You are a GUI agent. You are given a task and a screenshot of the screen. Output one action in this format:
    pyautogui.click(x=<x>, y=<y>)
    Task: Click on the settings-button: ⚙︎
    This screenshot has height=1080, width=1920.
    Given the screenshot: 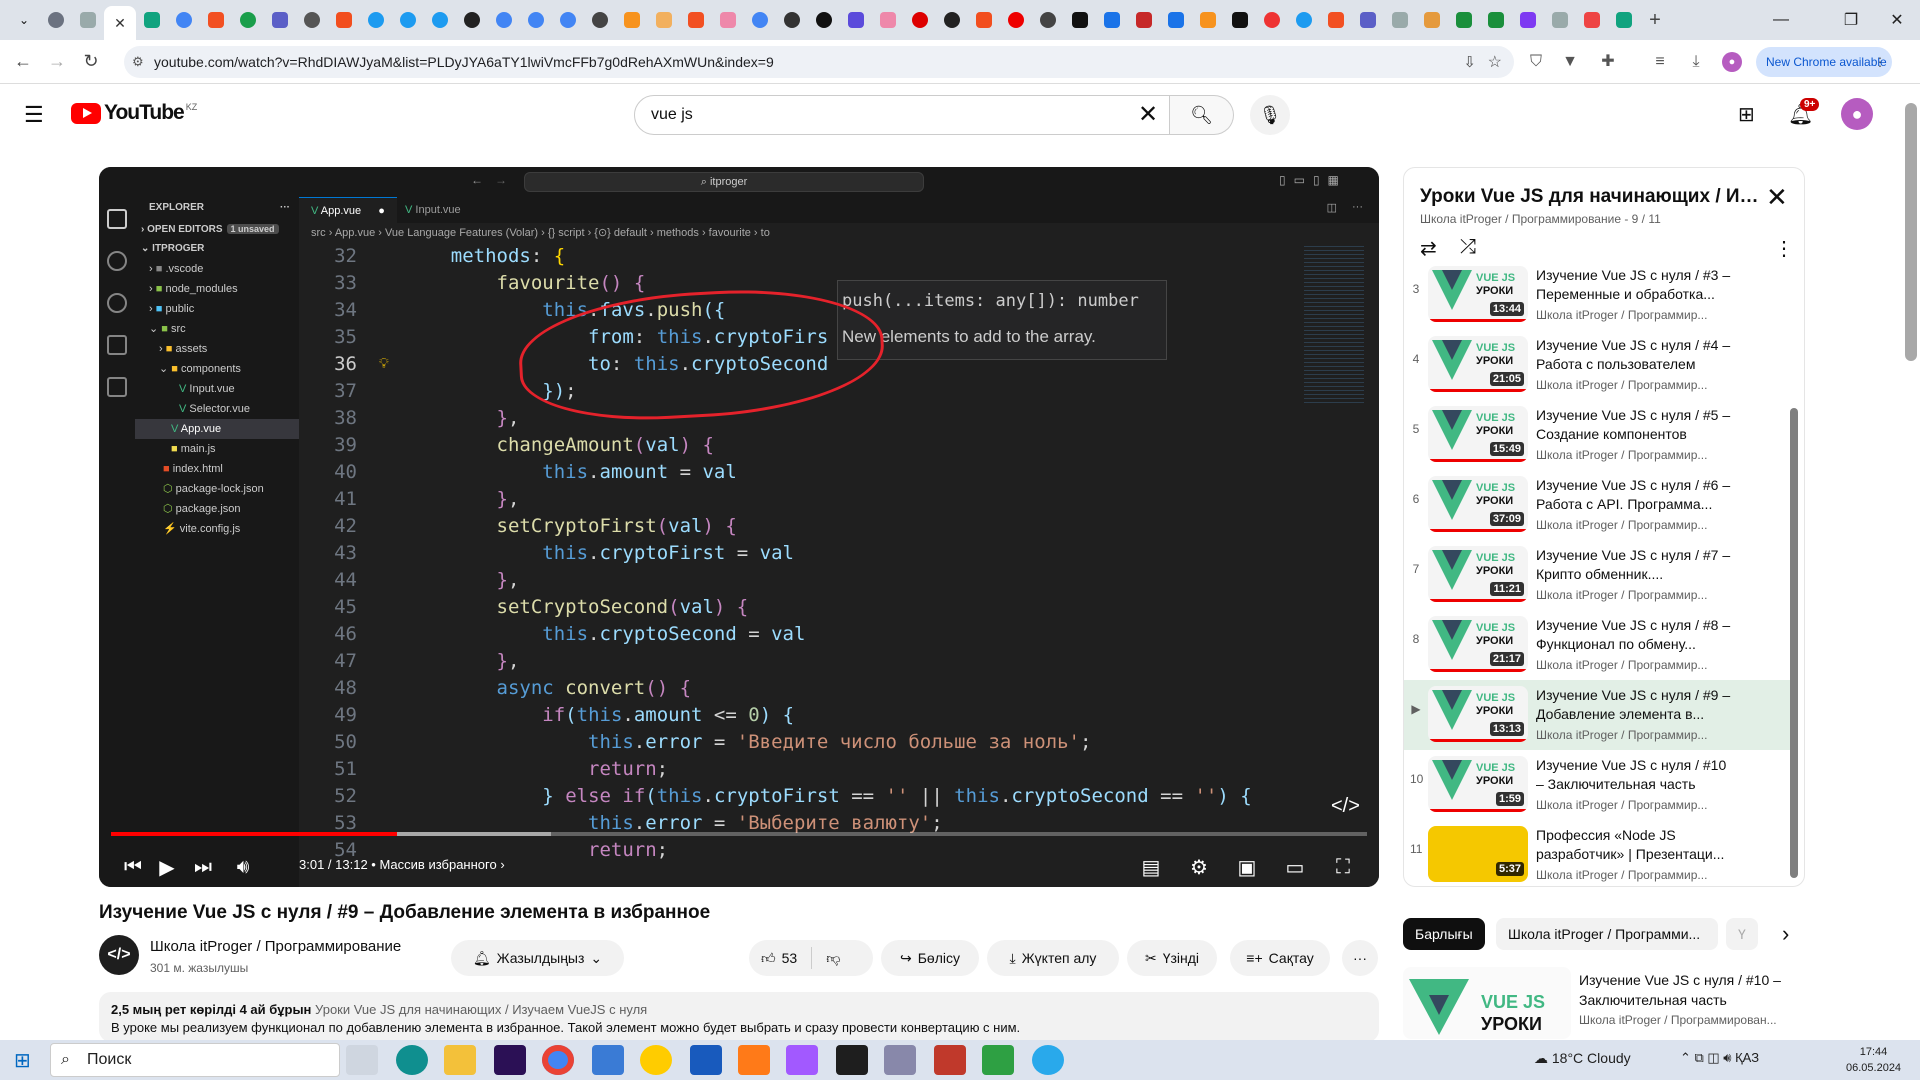 What is the action you would take?
    pyautogui.click(x=1199, y=867)
    